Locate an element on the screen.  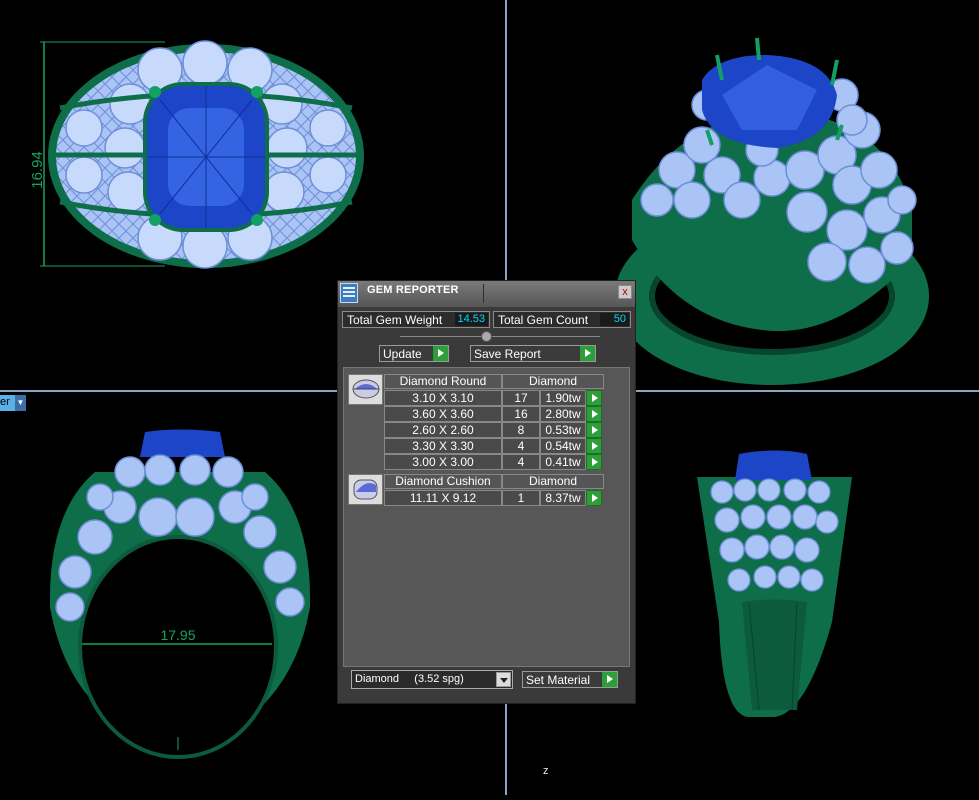
close-icon: x is located at coordinates (625, 292).